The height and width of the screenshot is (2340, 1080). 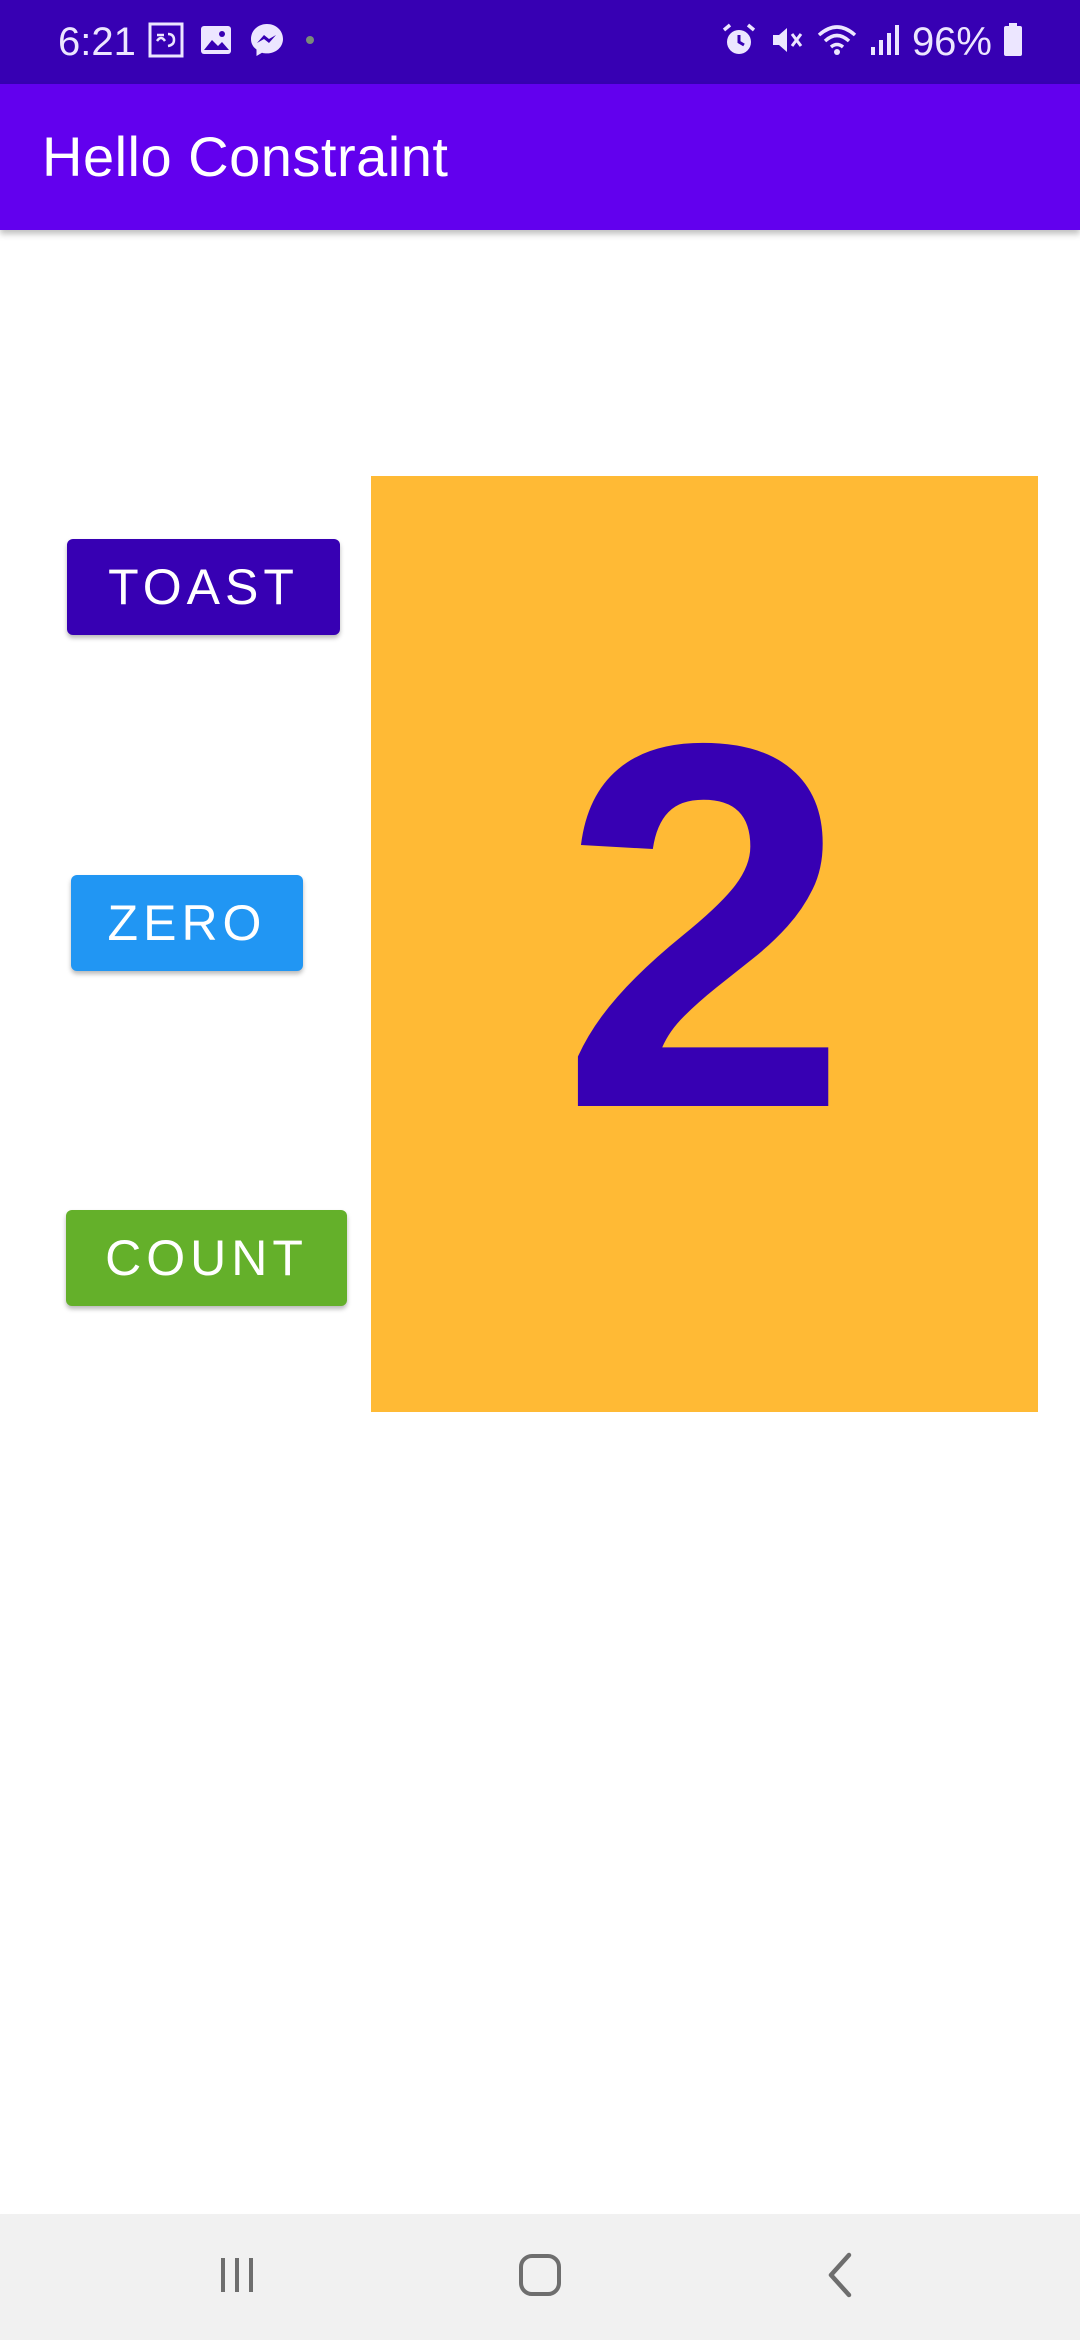 I want to click on wifi-icon, so click(x=837, y=42).